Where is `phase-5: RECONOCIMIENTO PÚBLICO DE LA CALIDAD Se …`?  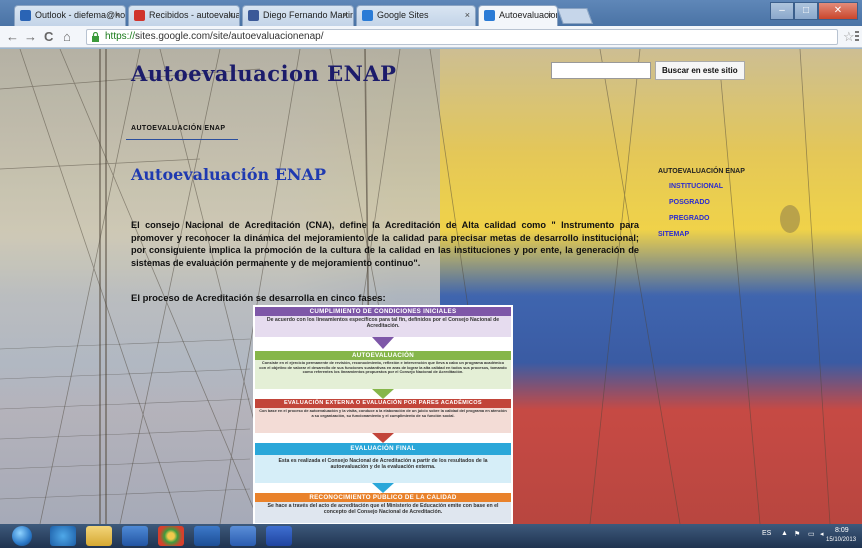
phase-5: RECONOCIMIENTO PÚBLICO DE LA CALIDAD Se … is located at coordinates (383, 508).